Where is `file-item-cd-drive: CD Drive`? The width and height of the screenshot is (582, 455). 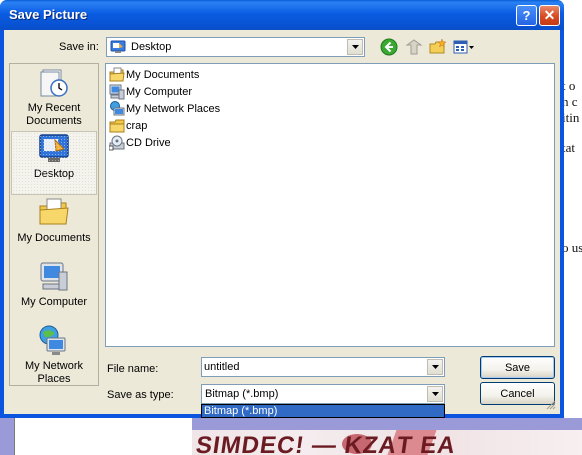 file-item-cd-drive: CD Drive is located at coordinates (140, 142).